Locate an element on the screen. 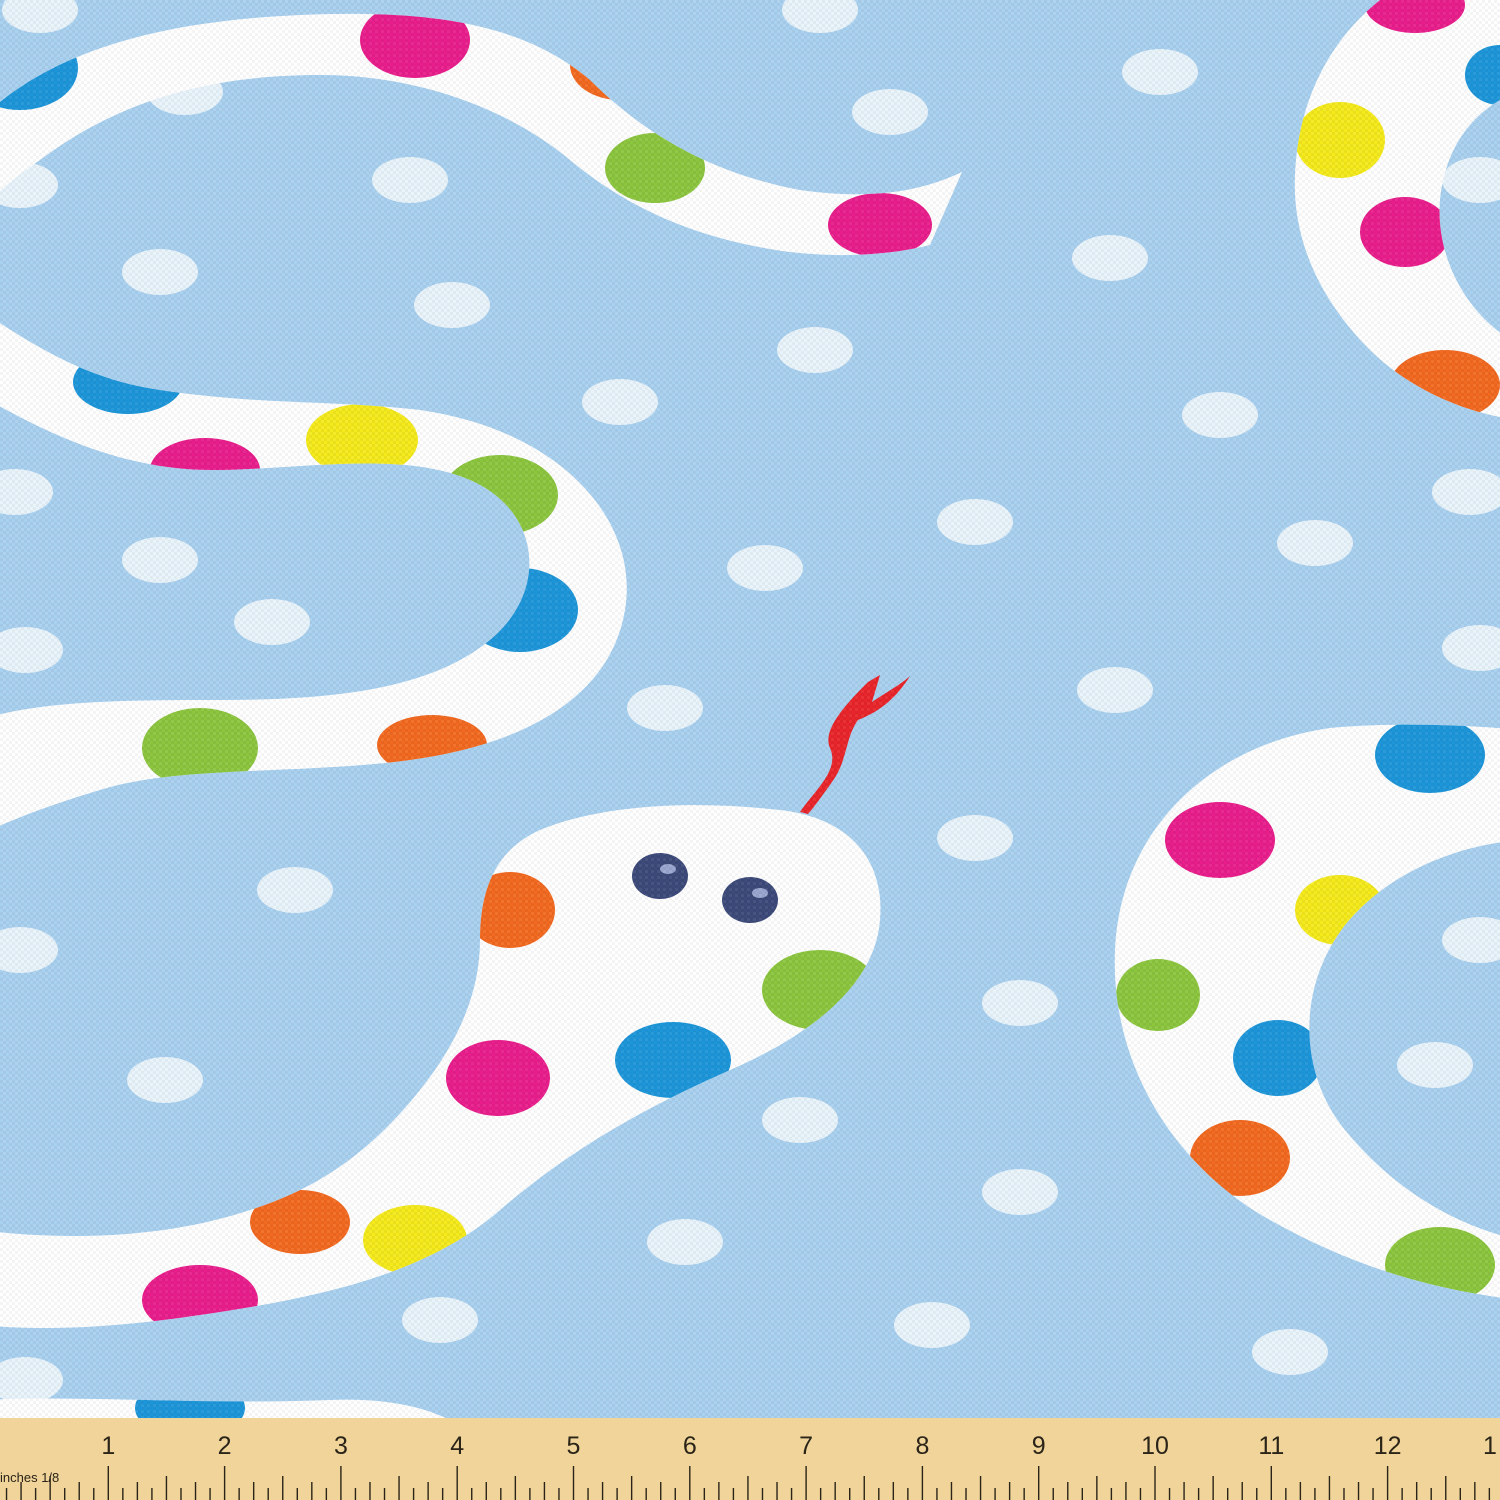 This screenshot has height=1500, width=1500. ruler-number: 9 is located at coordinates (1038, 1446).